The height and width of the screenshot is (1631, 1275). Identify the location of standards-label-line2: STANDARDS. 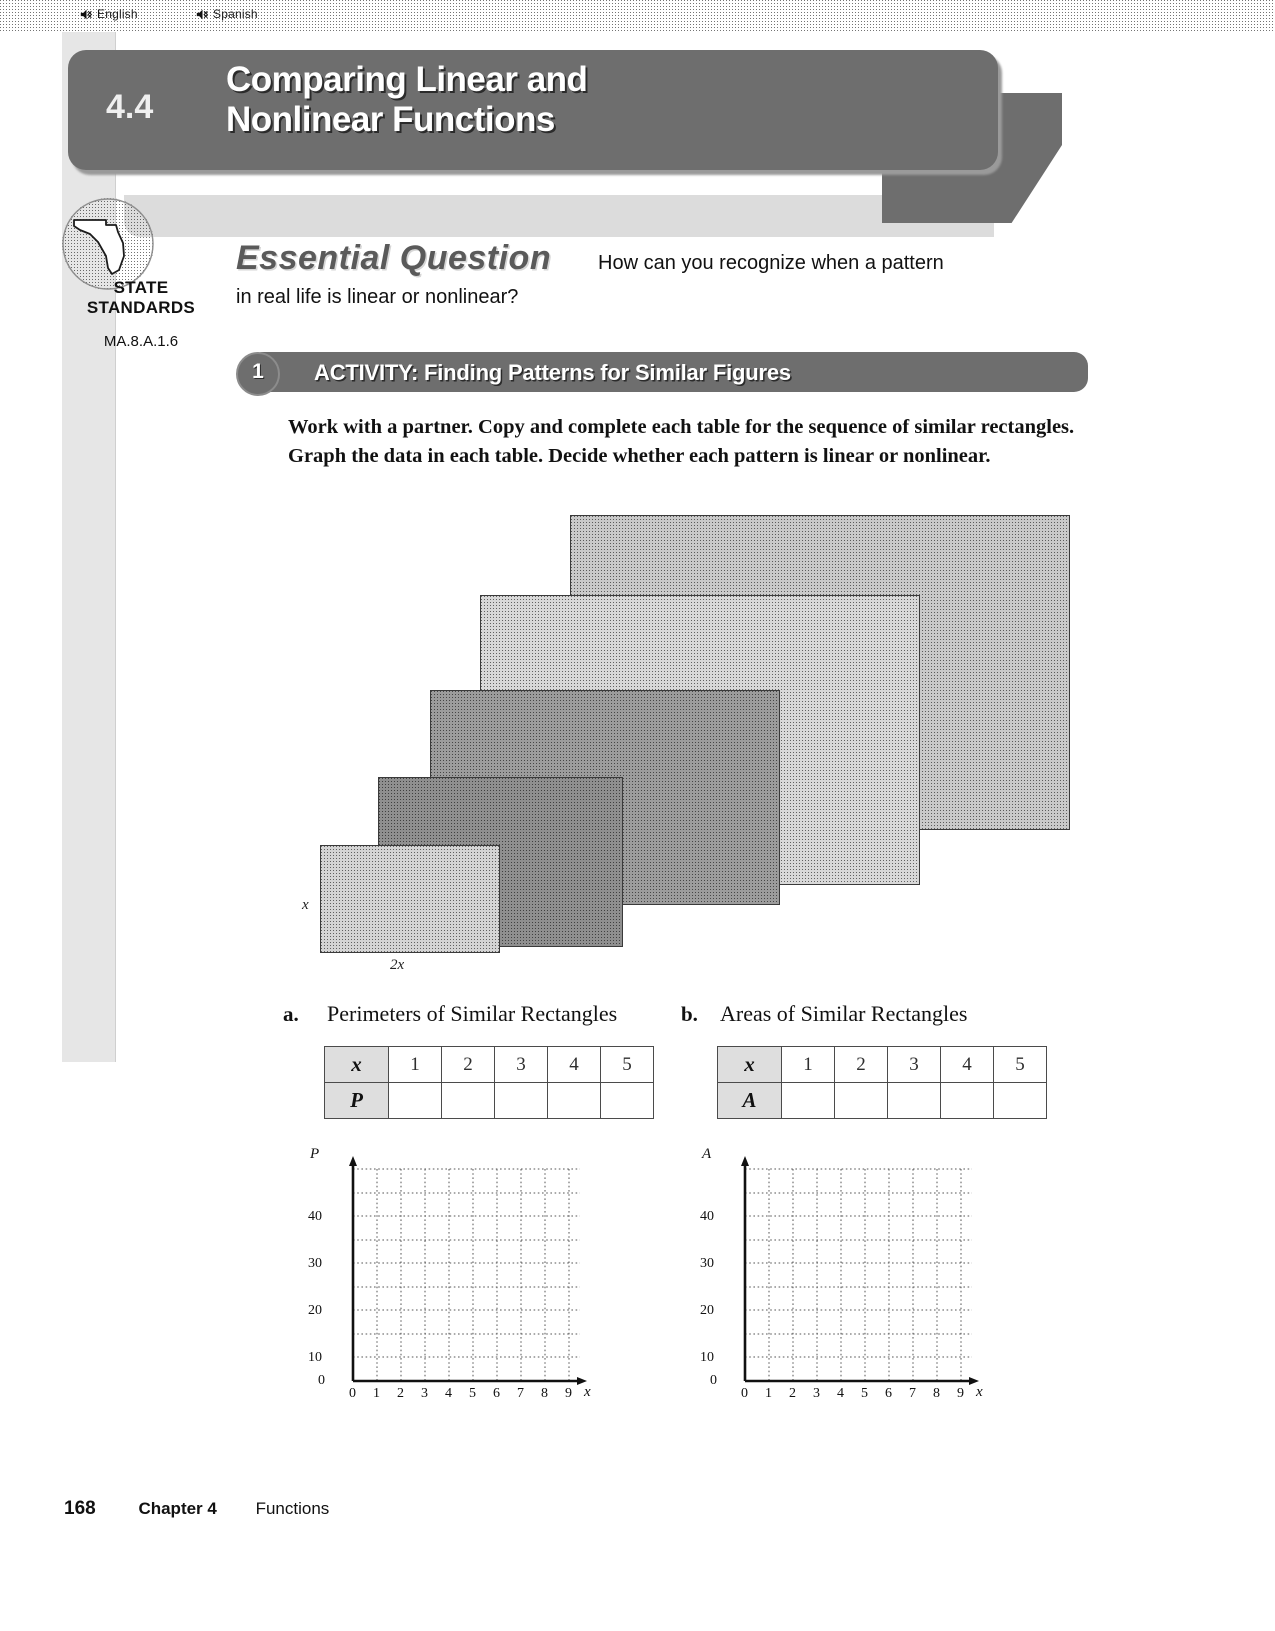
(141, 307).